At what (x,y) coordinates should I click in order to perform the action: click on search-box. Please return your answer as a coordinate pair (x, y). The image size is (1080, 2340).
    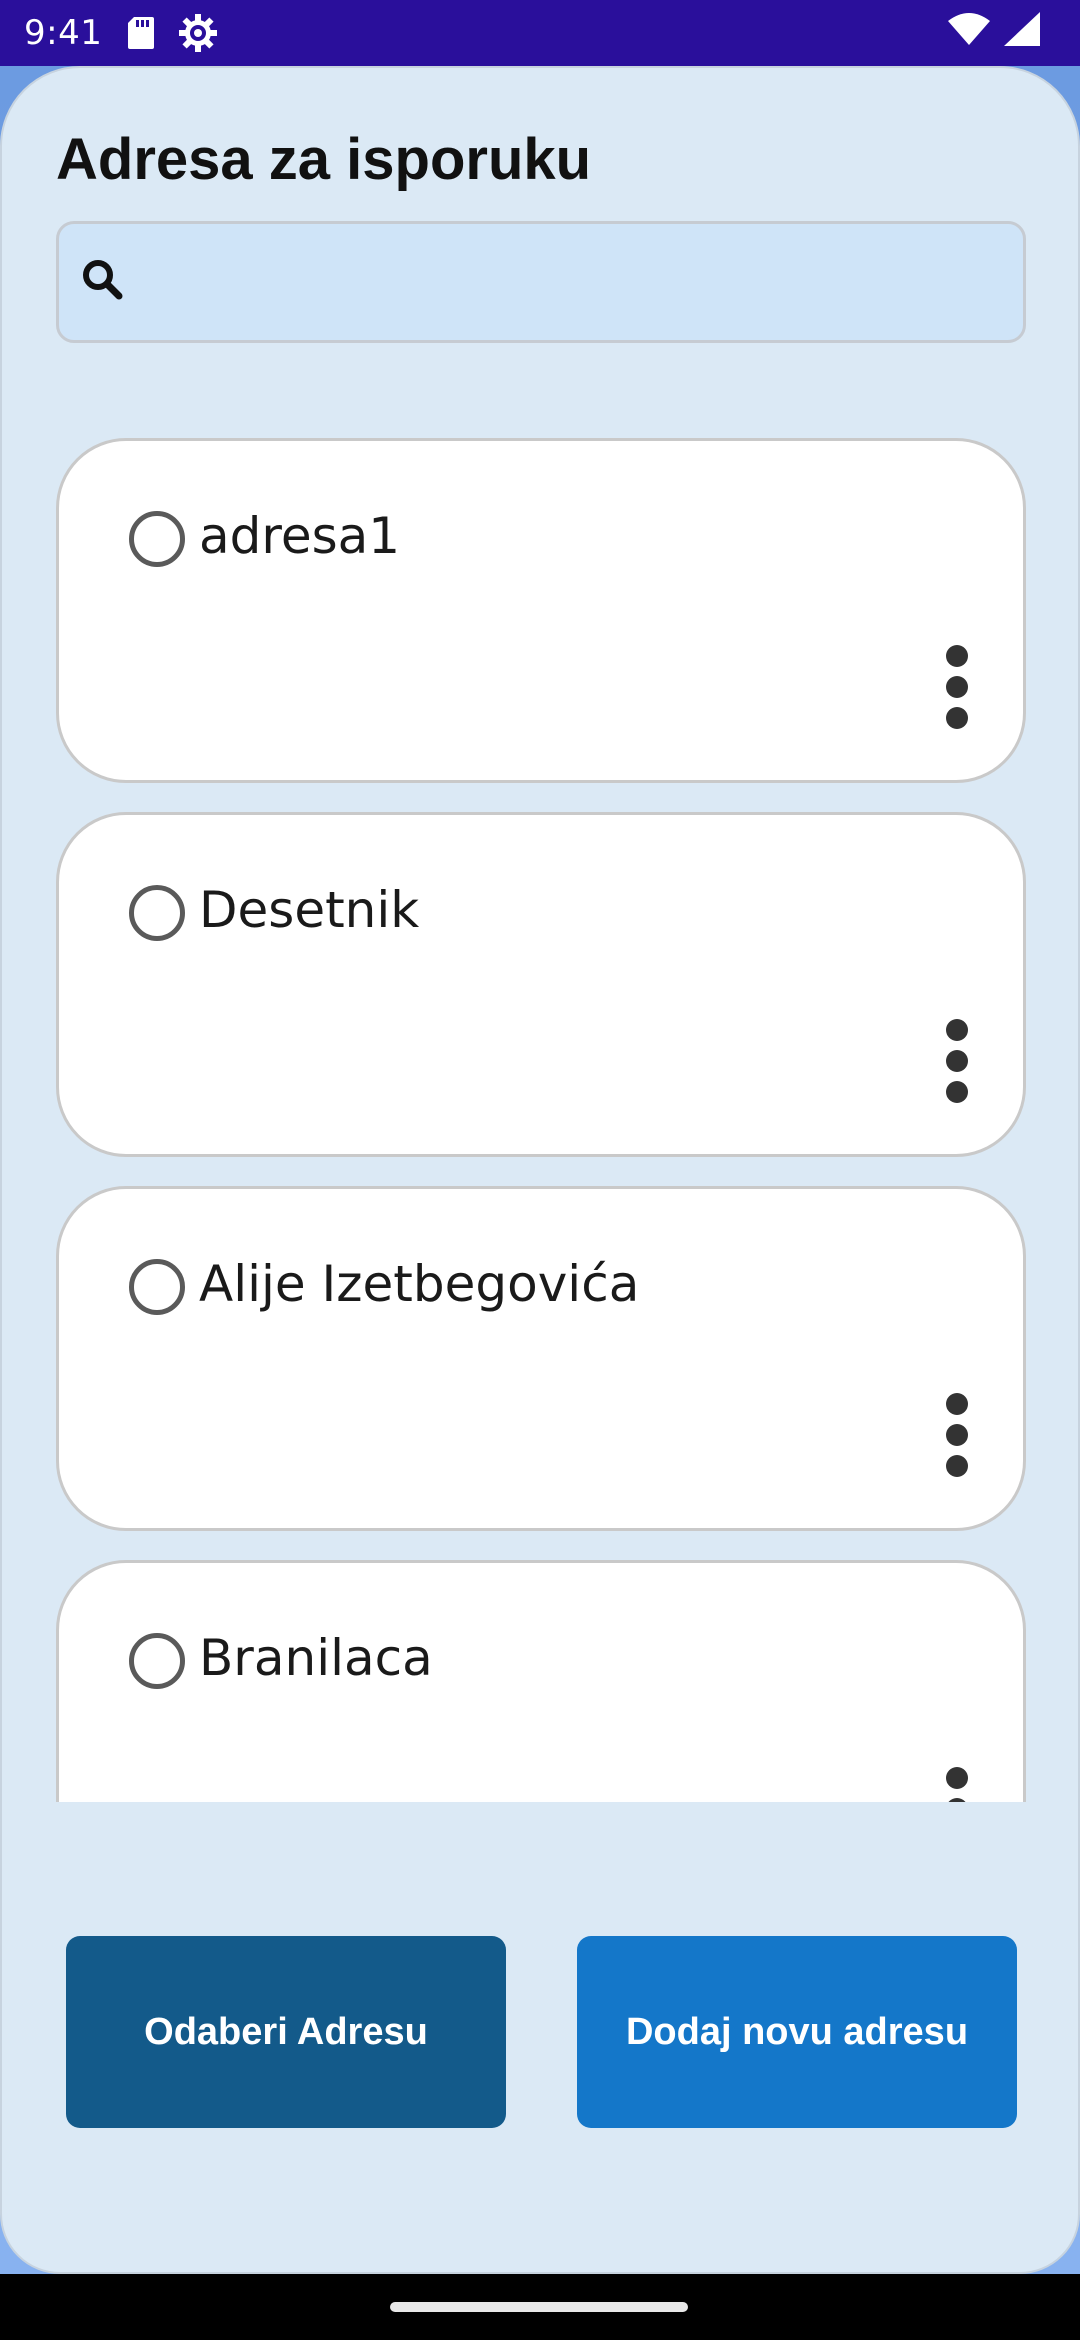
    Looking at the image, I should click on (541, 282).